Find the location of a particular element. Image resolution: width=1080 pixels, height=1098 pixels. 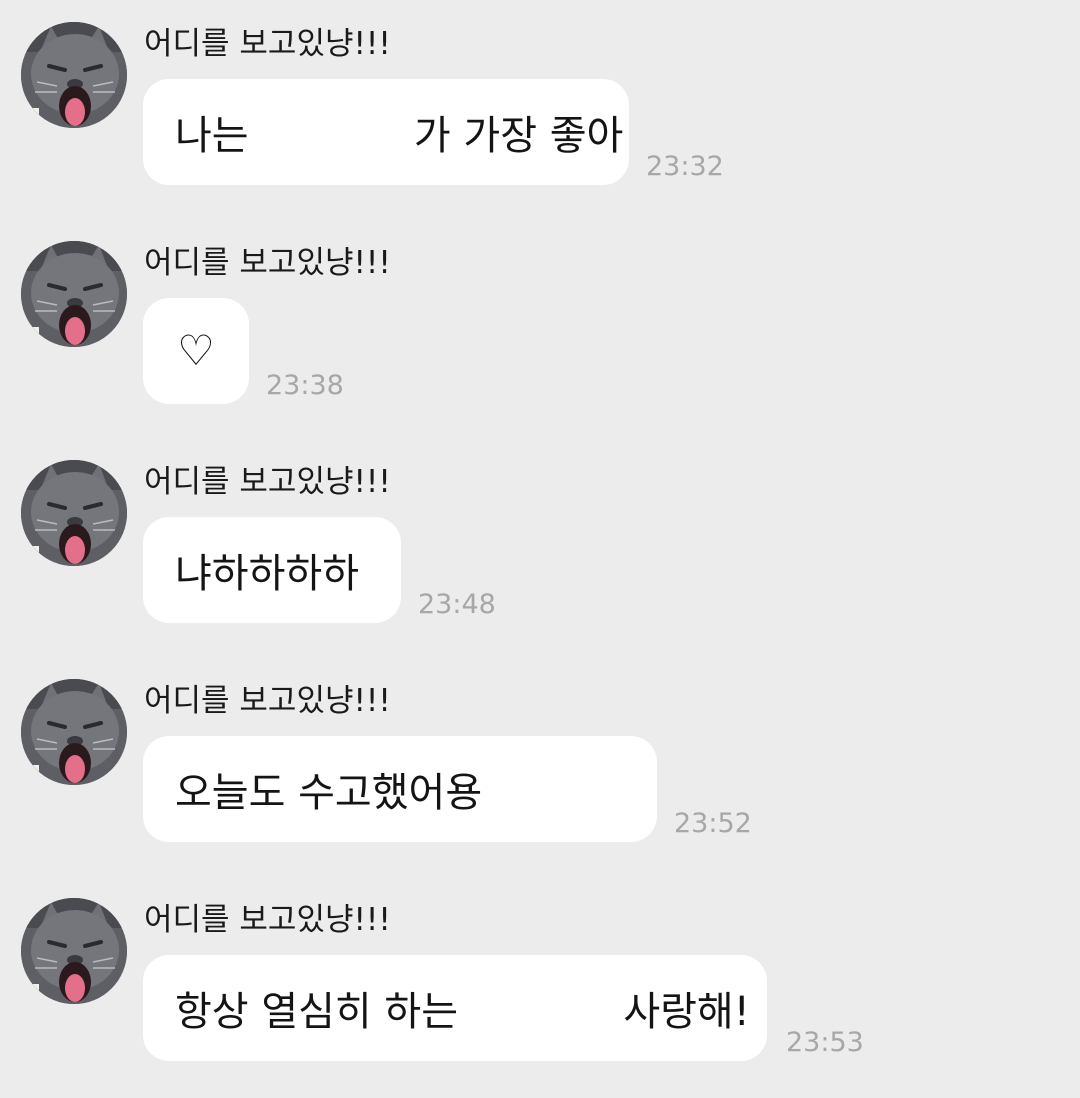

message-bubble: 나는 가 가장 좋아 is located at coordinates (386, 132).